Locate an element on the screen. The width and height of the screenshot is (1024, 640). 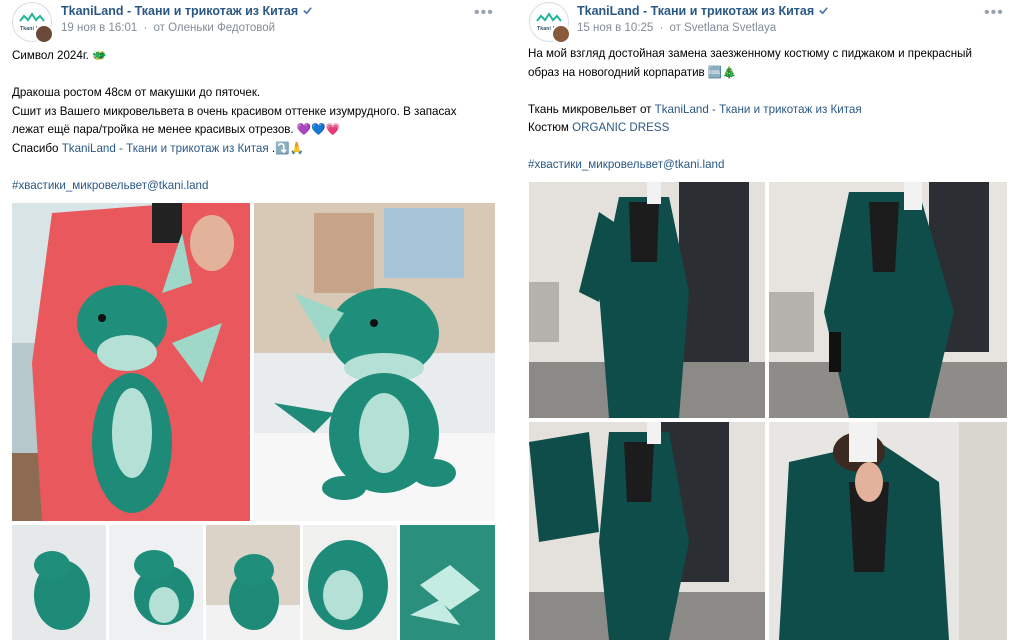
thanks-suffix: .⤵️🙏 is located at coordinates (286, 148).